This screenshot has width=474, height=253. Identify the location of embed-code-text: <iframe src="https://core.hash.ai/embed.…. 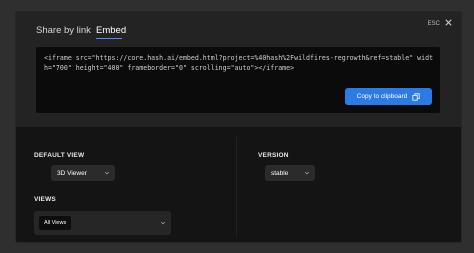
(240, 63).